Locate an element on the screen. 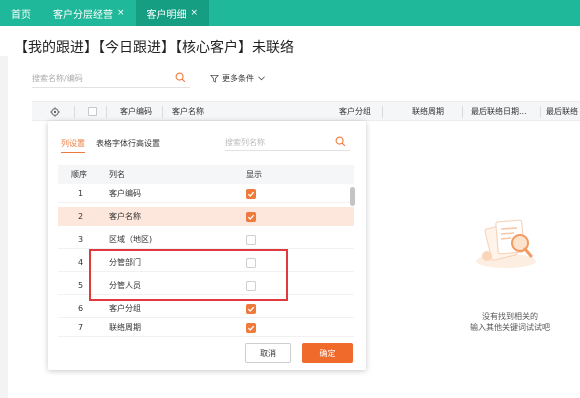 This screenshot has height=398, width=580. confirm-button: 确定 is located at coordinates (327, 353).